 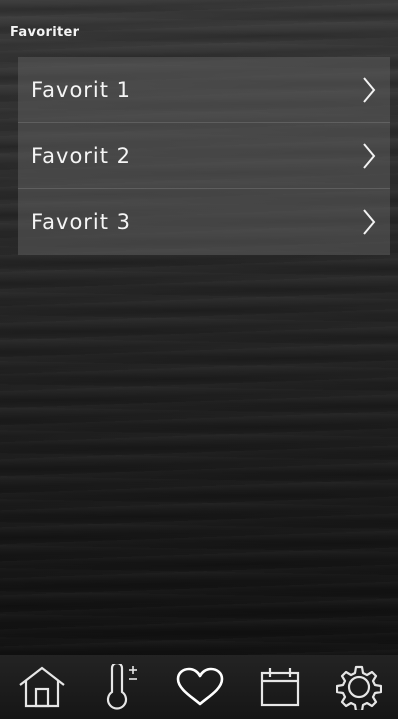 I want to click on nav-favorites-button, so click(x=199, y=687).